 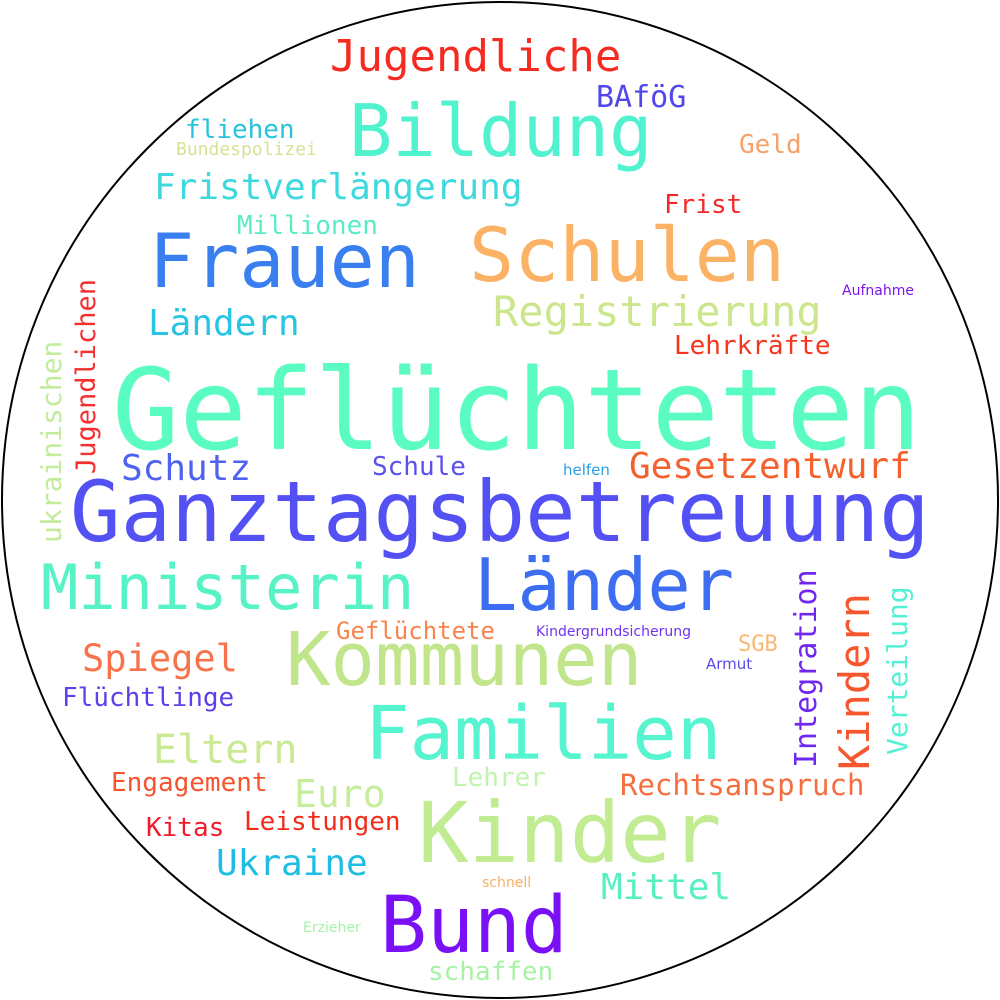 I want to click on word-kindergrundsicherung: Kindergrundsicherung, so click(x=613, y=632).